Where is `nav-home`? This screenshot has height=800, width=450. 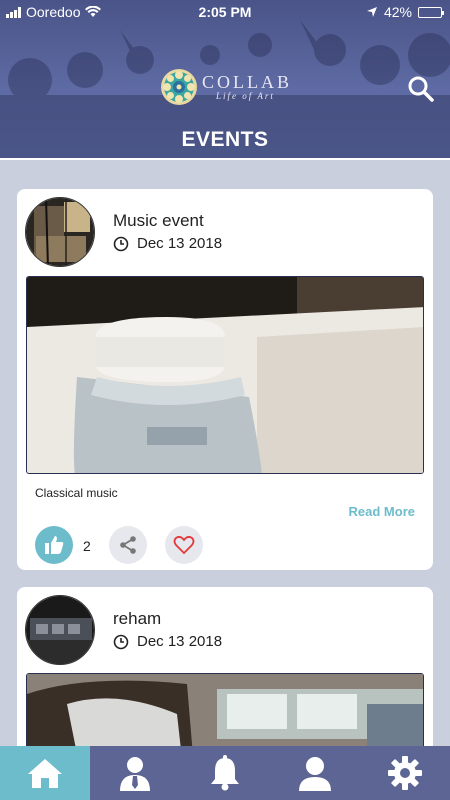
nav-home is located at coordinates (45, 773).